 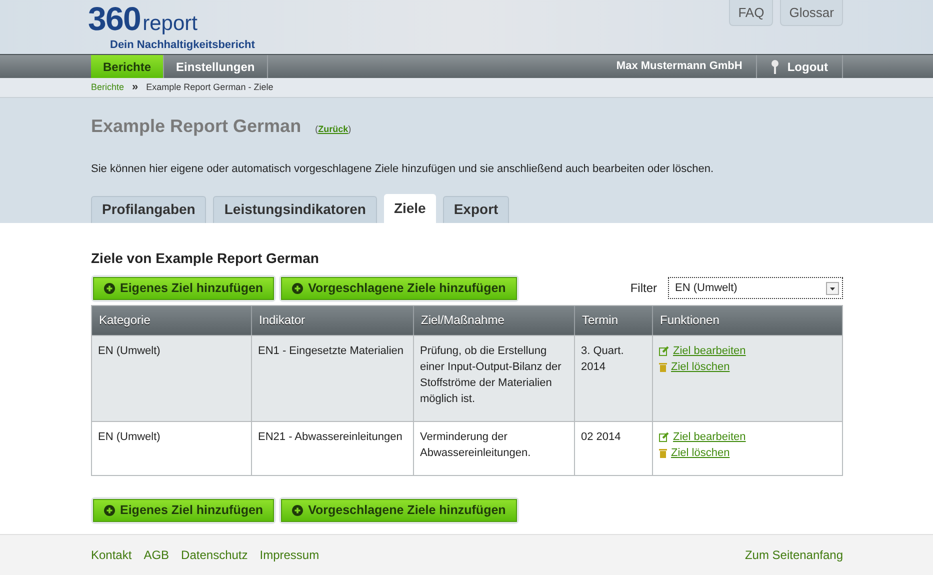 I want to click on top-link-button: FAQ, so click(x=751, y=13).